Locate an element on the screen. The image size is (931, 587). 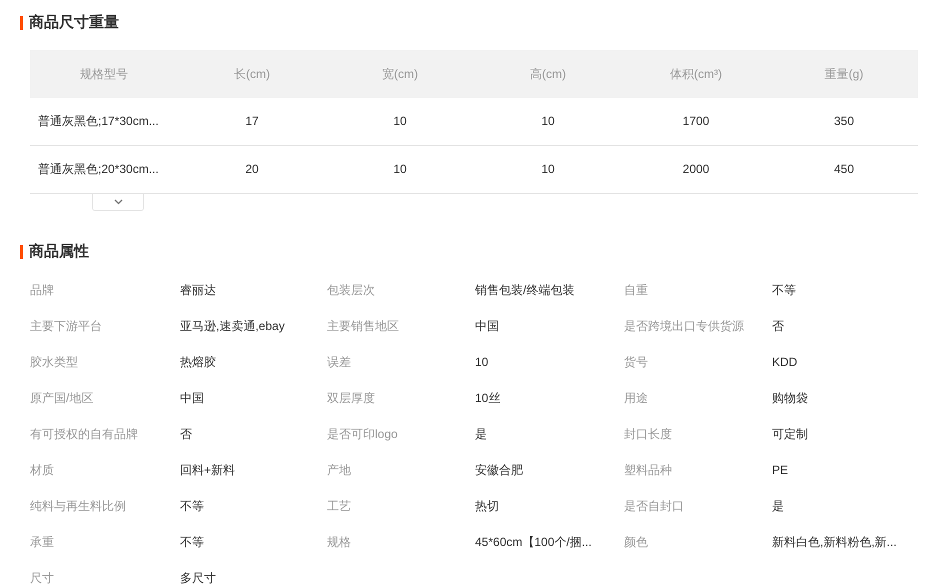
section-title: 商品属性 is located at coordinates (59, 252).